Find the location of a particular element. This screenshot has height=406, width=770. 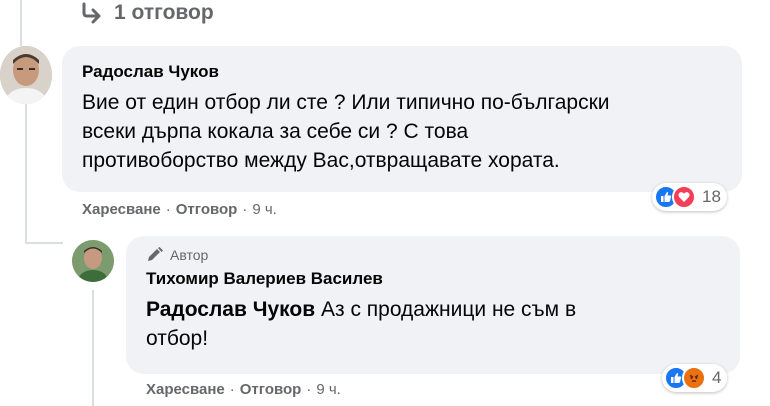

comment-actions: Харесване · Отговор · 9 ч. is located at coordinates (179, 209).